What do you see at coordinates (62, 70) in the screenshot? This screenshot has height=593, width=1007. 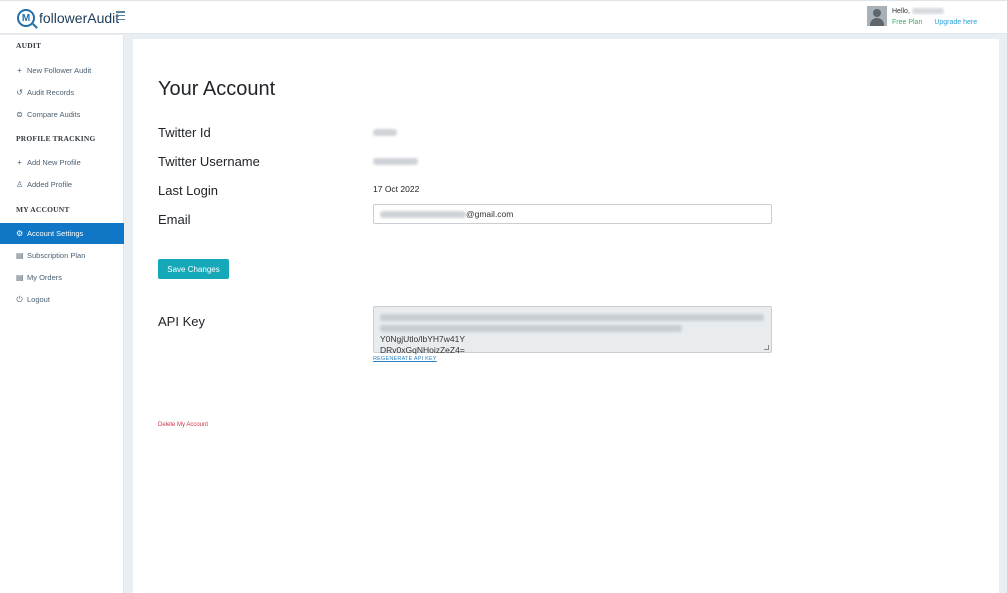 I see `sidebar-item-new-follower-audit: + New Follower Audit` at bounding box center [62, 70].